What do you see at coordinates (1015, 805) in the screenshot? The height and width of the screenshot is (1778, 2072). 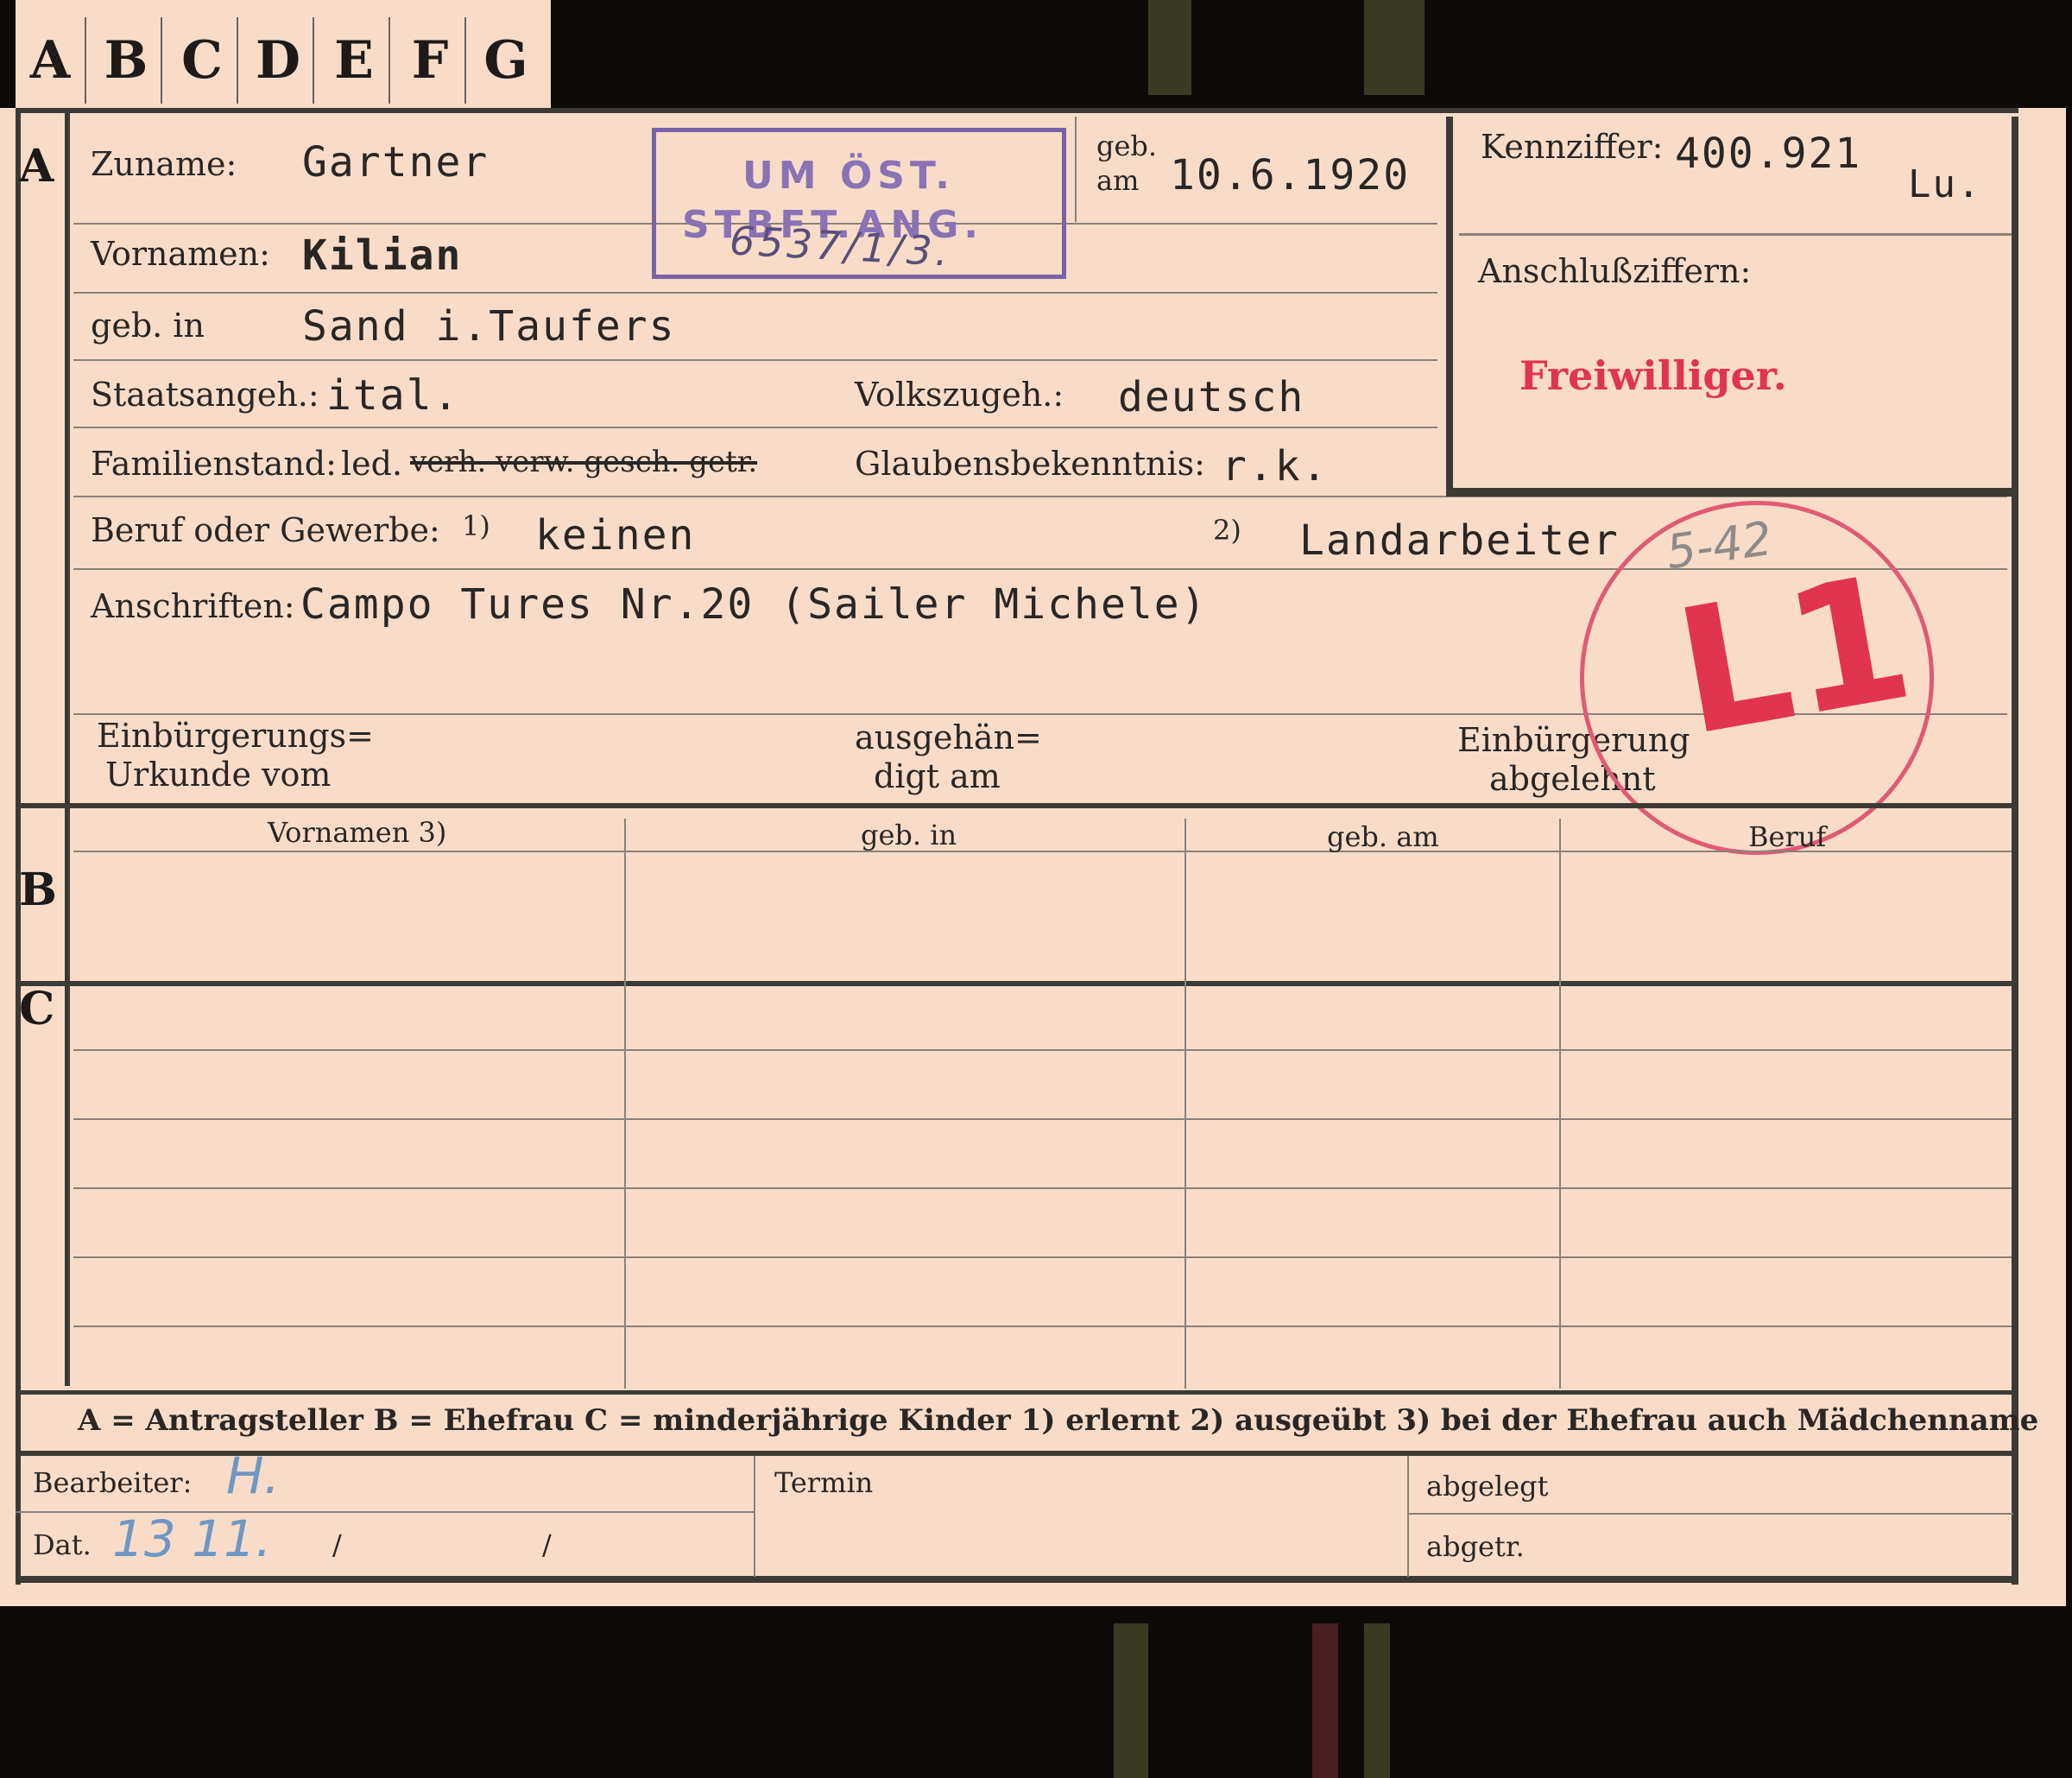 I see `section-b-top` at bounding box center [1015, 805].